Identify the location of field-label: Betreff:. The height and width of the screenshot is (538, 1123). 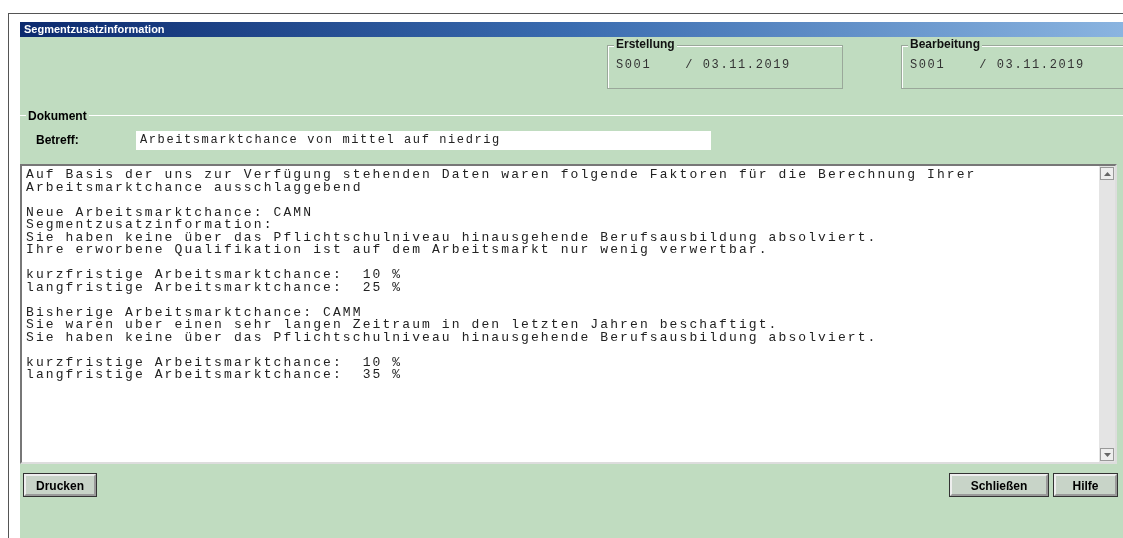
(58, 140).